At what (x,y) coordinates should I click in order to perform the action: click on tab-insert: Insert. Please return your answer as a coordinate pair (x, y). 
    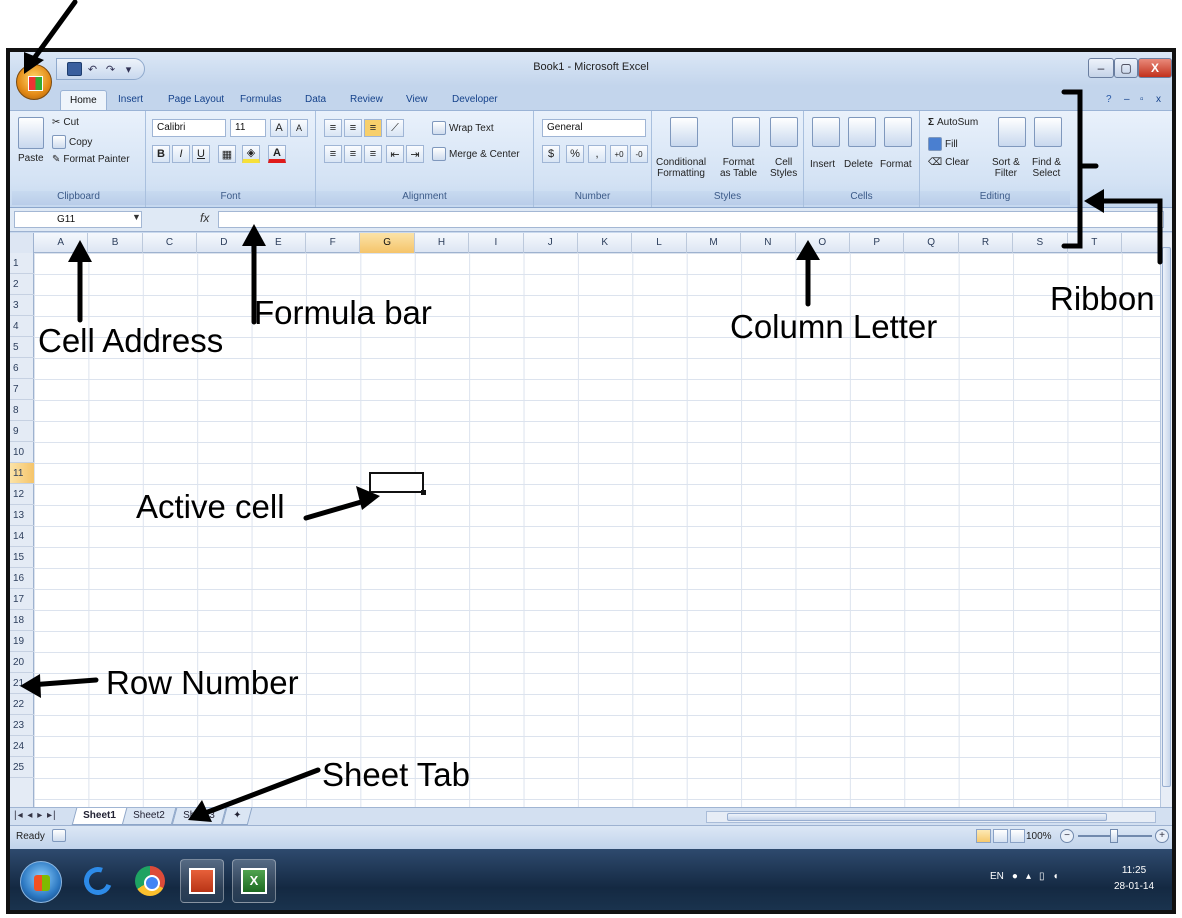
    Looking at the image, I should click on (130, 100).